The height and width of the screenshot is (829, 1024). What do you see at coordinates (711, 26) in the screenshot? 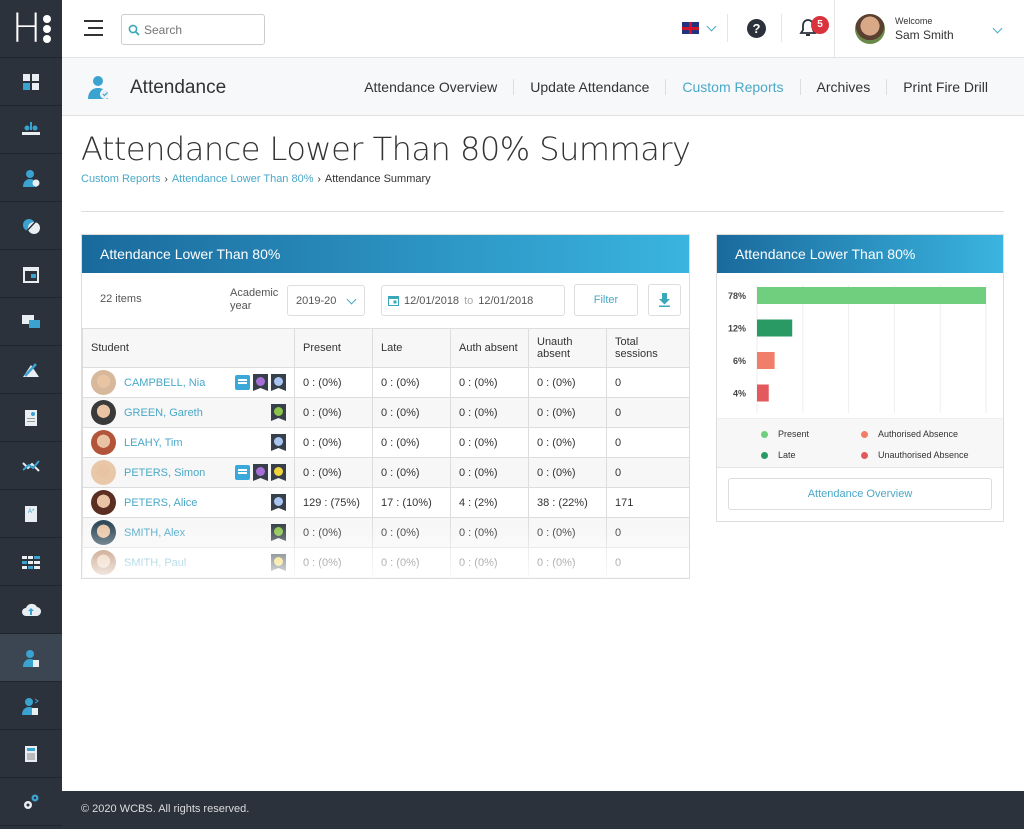
I see `language-chevron-down-icon` at bounding box center [711, 26].